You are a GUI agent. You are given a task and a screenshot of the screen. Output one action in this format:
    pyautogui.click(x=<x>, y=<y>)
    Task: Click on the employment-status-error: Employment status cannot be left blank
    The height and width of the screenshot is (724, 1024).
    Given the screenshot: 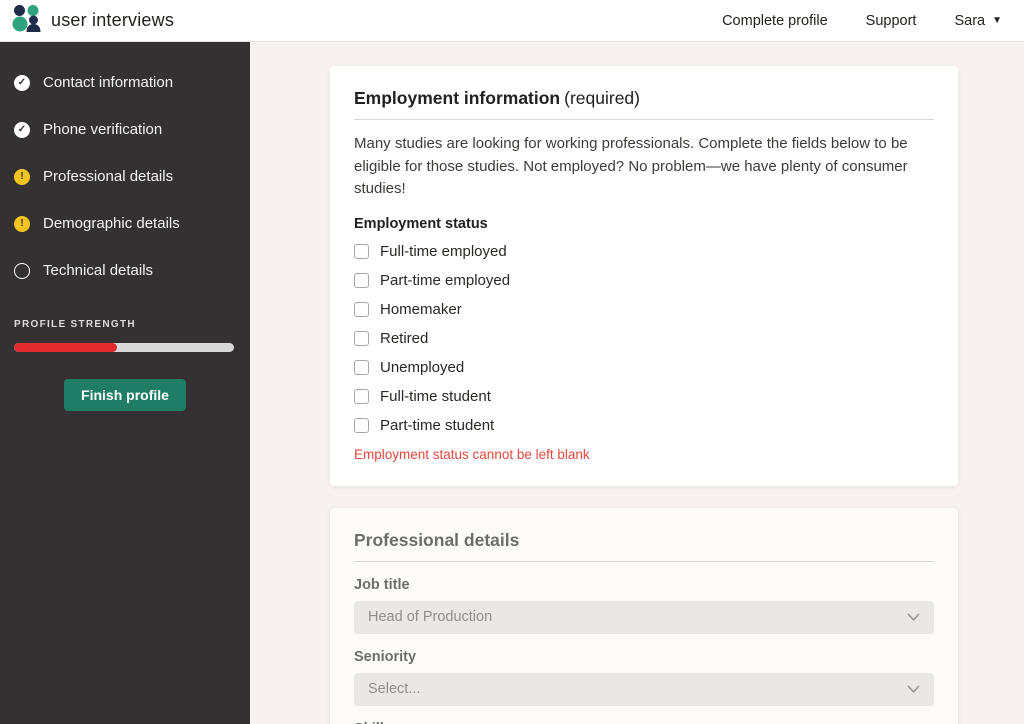 What is the action you would take?
    pyautogui.click(x=472, y=454)
    